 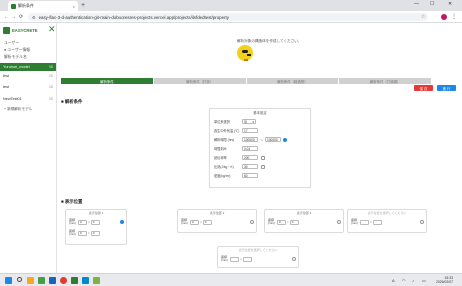 What do you see at coordinates (250, 175) in the screenshot?
I see `density-input: 60` at bounding box center [250, 175].